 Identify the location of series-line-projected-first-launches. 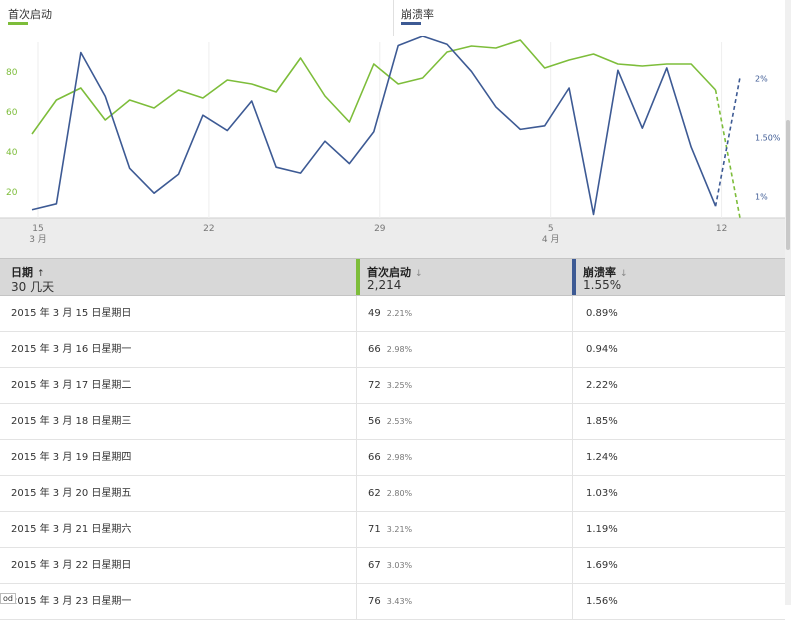
(727, 154).